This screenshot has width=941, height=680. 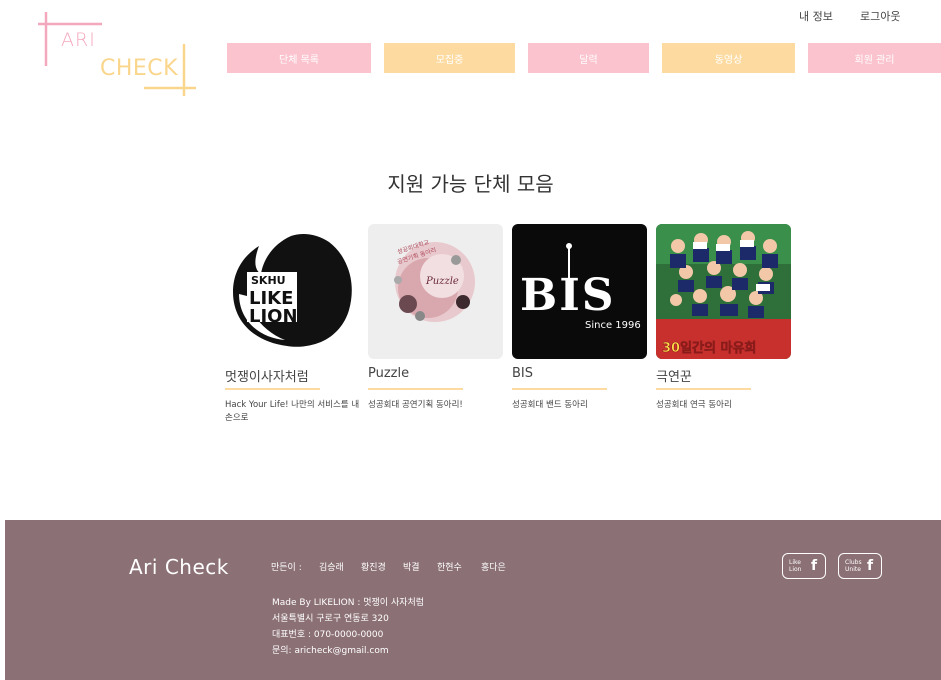 I want to click on bis-logo-text: BIS, so click(x=568, y=295).